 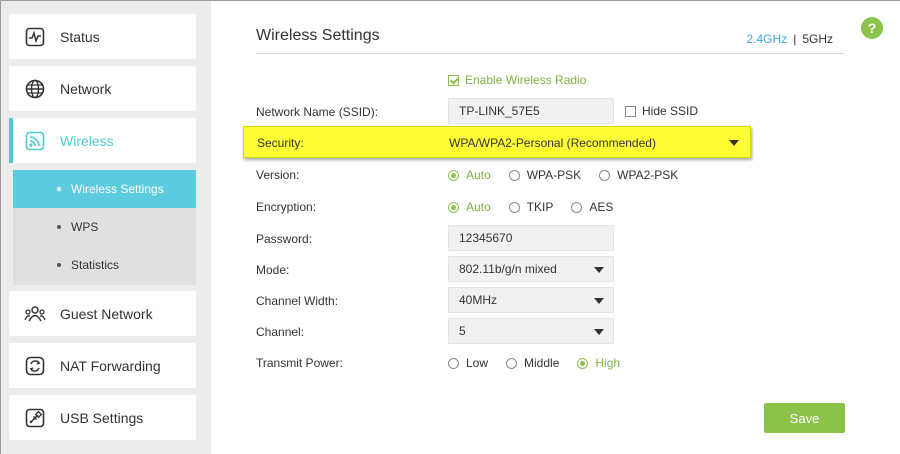 I want to click on sidebar-item-wireless: Wireless, so click(x=102, y=140).